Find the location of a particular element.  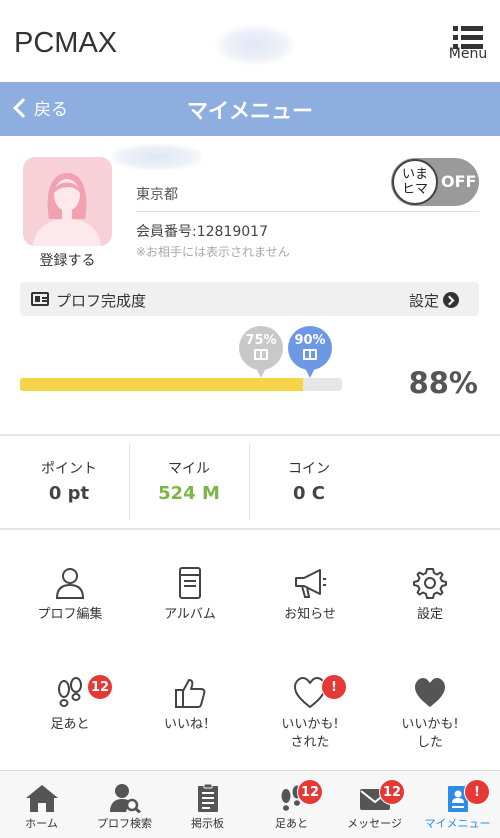

female-silhouette-icon is located at coordinates (67, 209).